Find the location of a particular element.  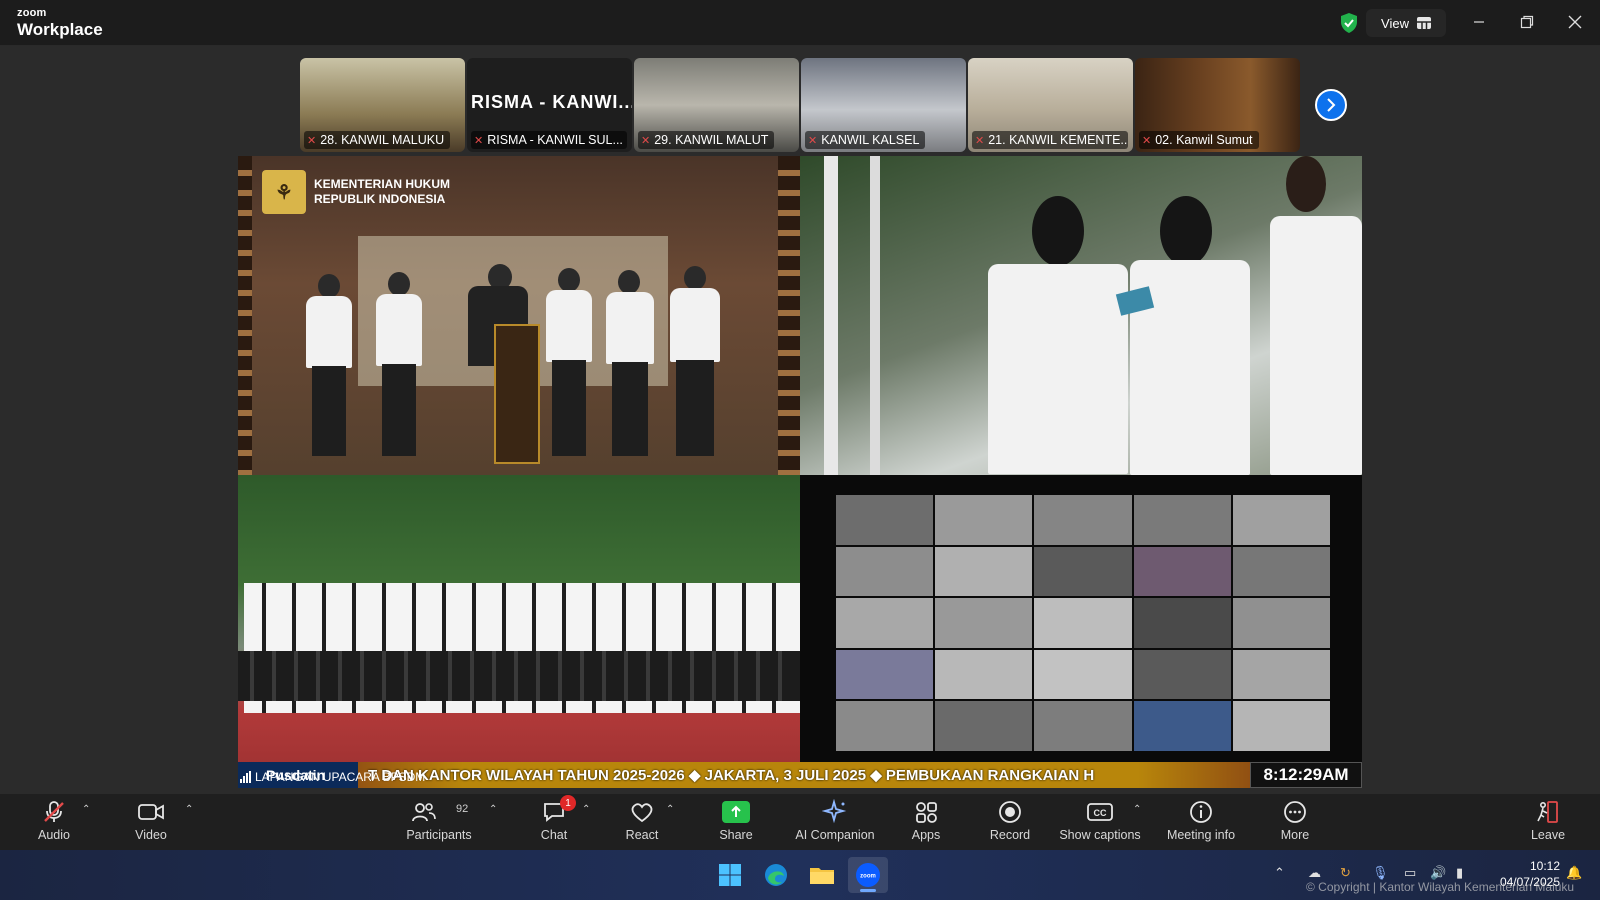

shield-check-icon is located at coordinates (1349, 23).